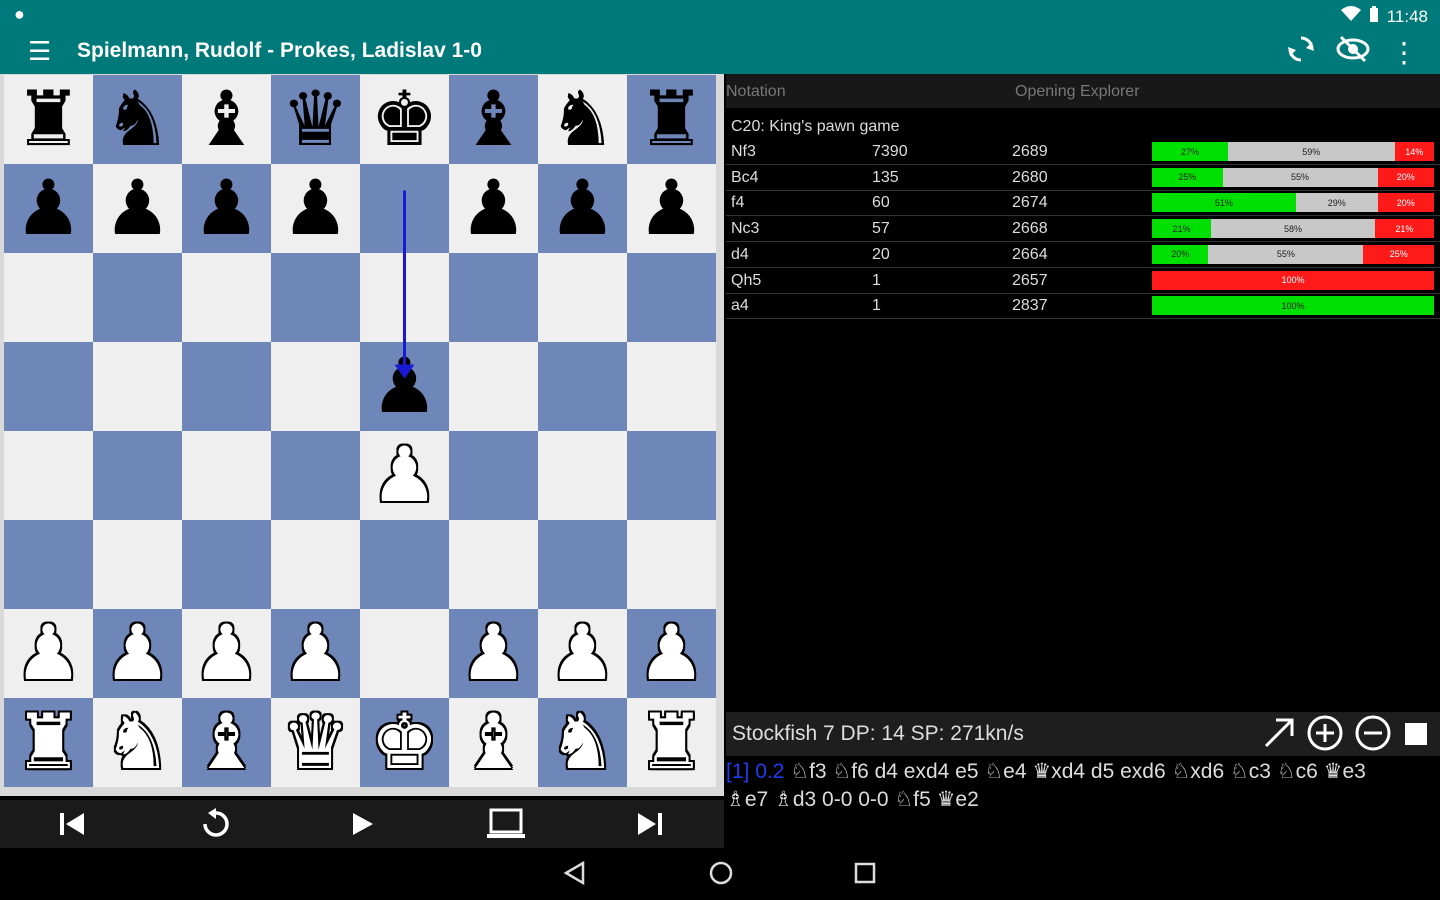  What do you see at coordinates (1416, 737) in the screenshot?
I see `stop-icon` at bounding box center [1416, 737].